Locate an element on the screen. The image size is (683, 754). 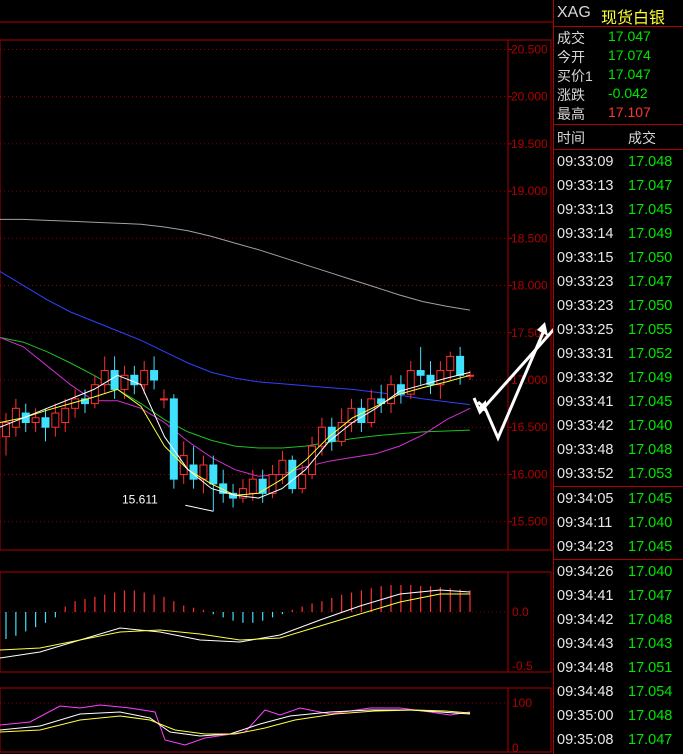
low-annotation-line is located at coordinates (199, 508).